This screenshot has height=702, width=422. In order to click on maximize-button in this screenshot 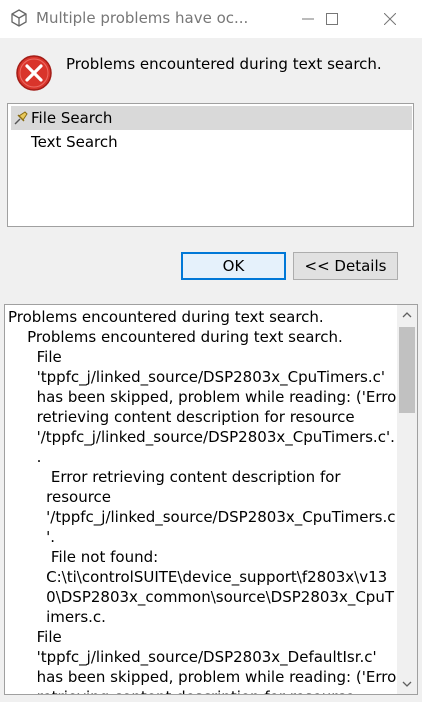, I will do `click(332, 19)`.